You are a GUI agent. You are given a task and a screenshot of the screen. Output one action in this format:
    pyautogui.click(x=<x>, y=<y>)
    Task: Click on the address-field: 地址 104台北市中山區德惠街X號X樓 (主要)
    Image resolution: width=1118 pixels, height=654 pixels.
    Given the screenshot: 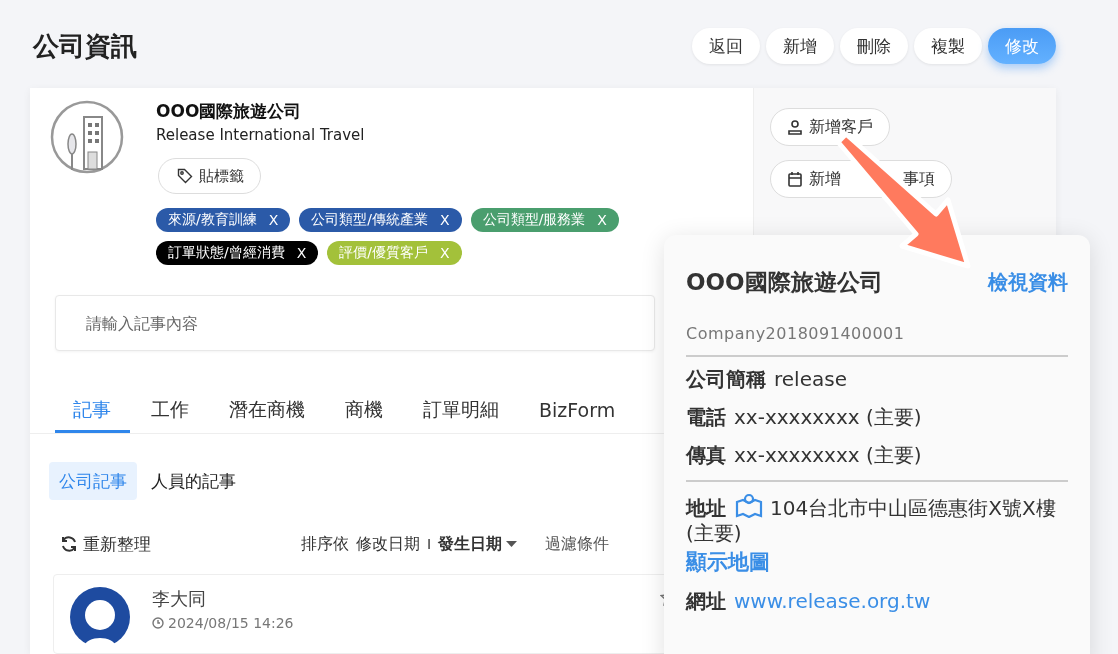 What is the action you would take?
    pyautogui.click(x=877, y=519)
    